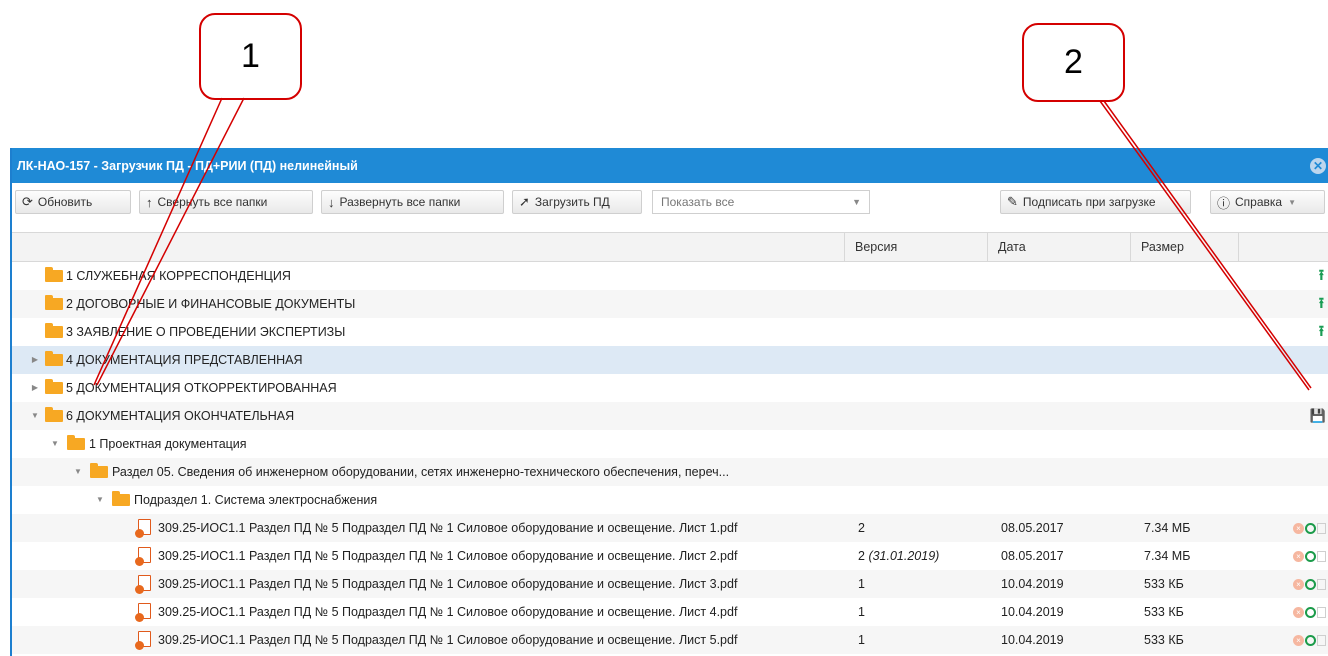 The height and width of the screenshot is (656, 1328). I want to click on tree-folder-row: ▼ 6 ДОКУМЕНТАЦИЯ ОКОНЧАТЕЛЬНАЯ 💾, so click(670, 416).